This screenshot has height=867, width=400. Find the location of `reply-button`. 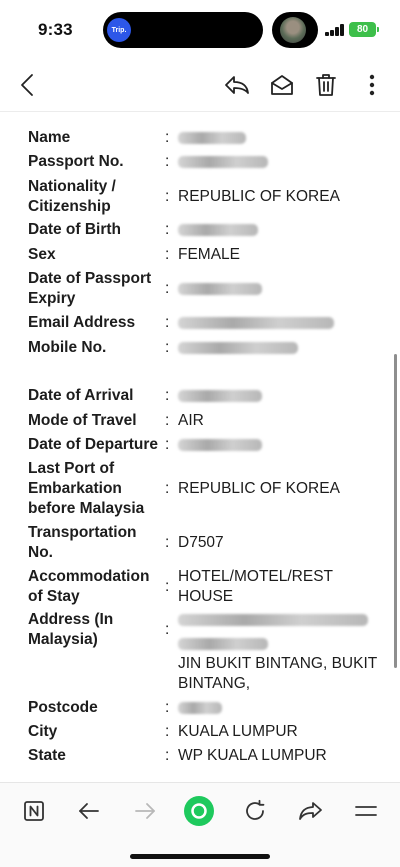

reply-button is located at coordinates (237, 85).